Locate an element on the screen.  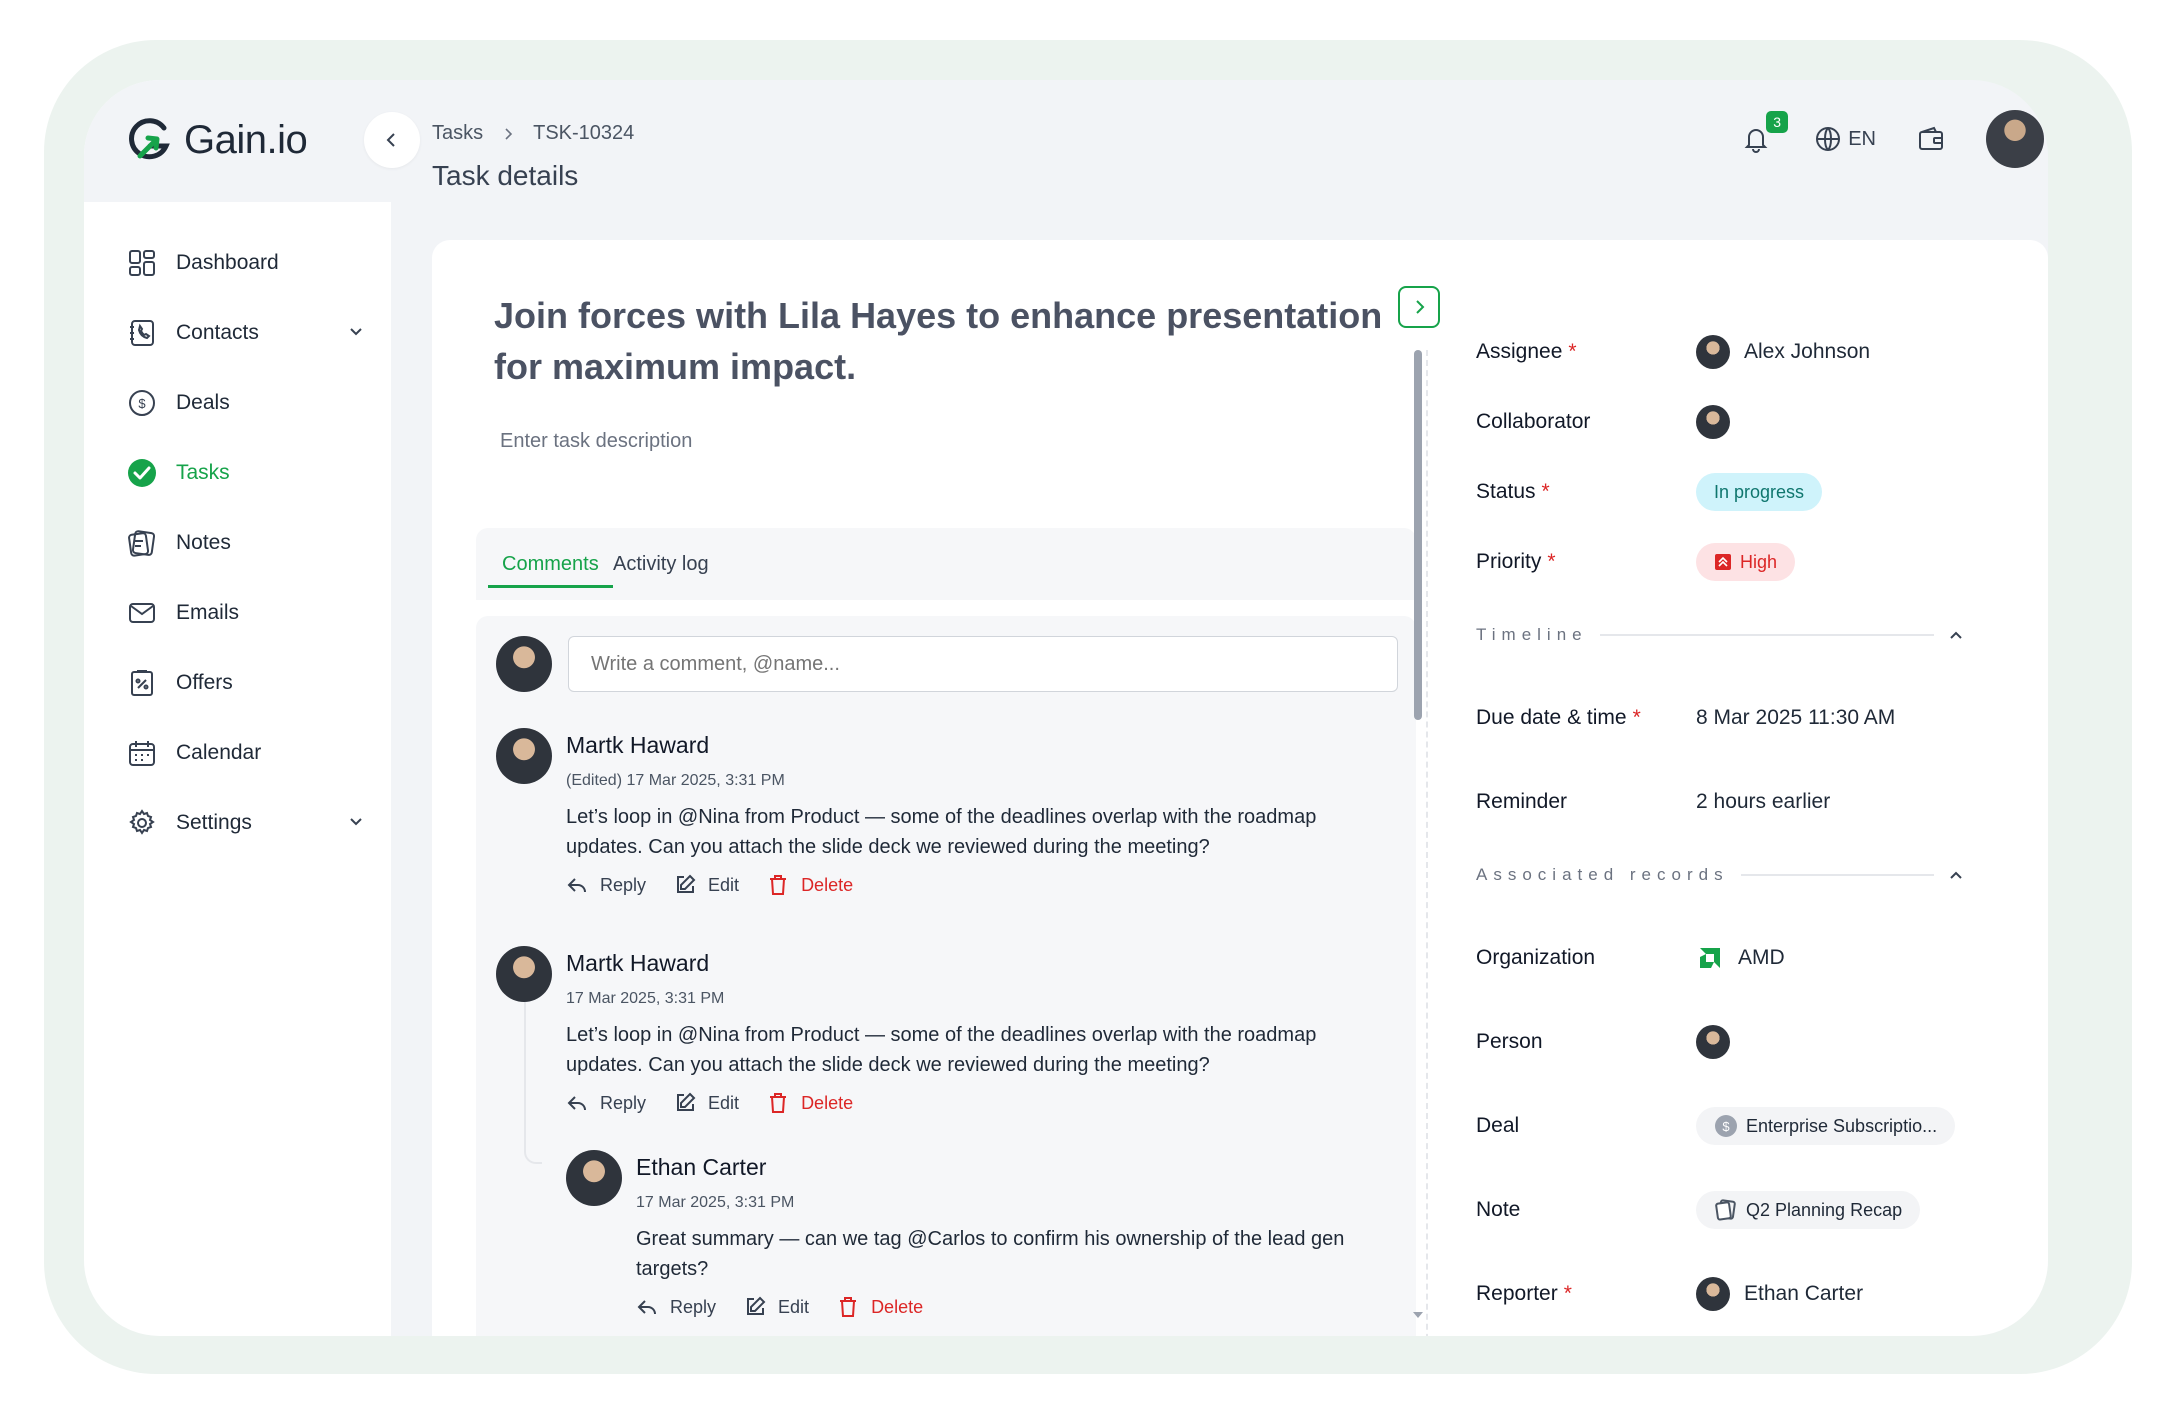
field-label: Priority * is located at coordinates (1586, 562).